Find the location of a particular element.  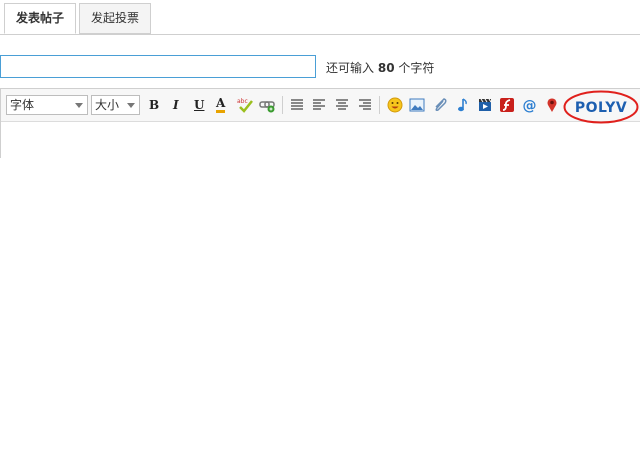

align-center-icon is located at coordinates (342, 105).